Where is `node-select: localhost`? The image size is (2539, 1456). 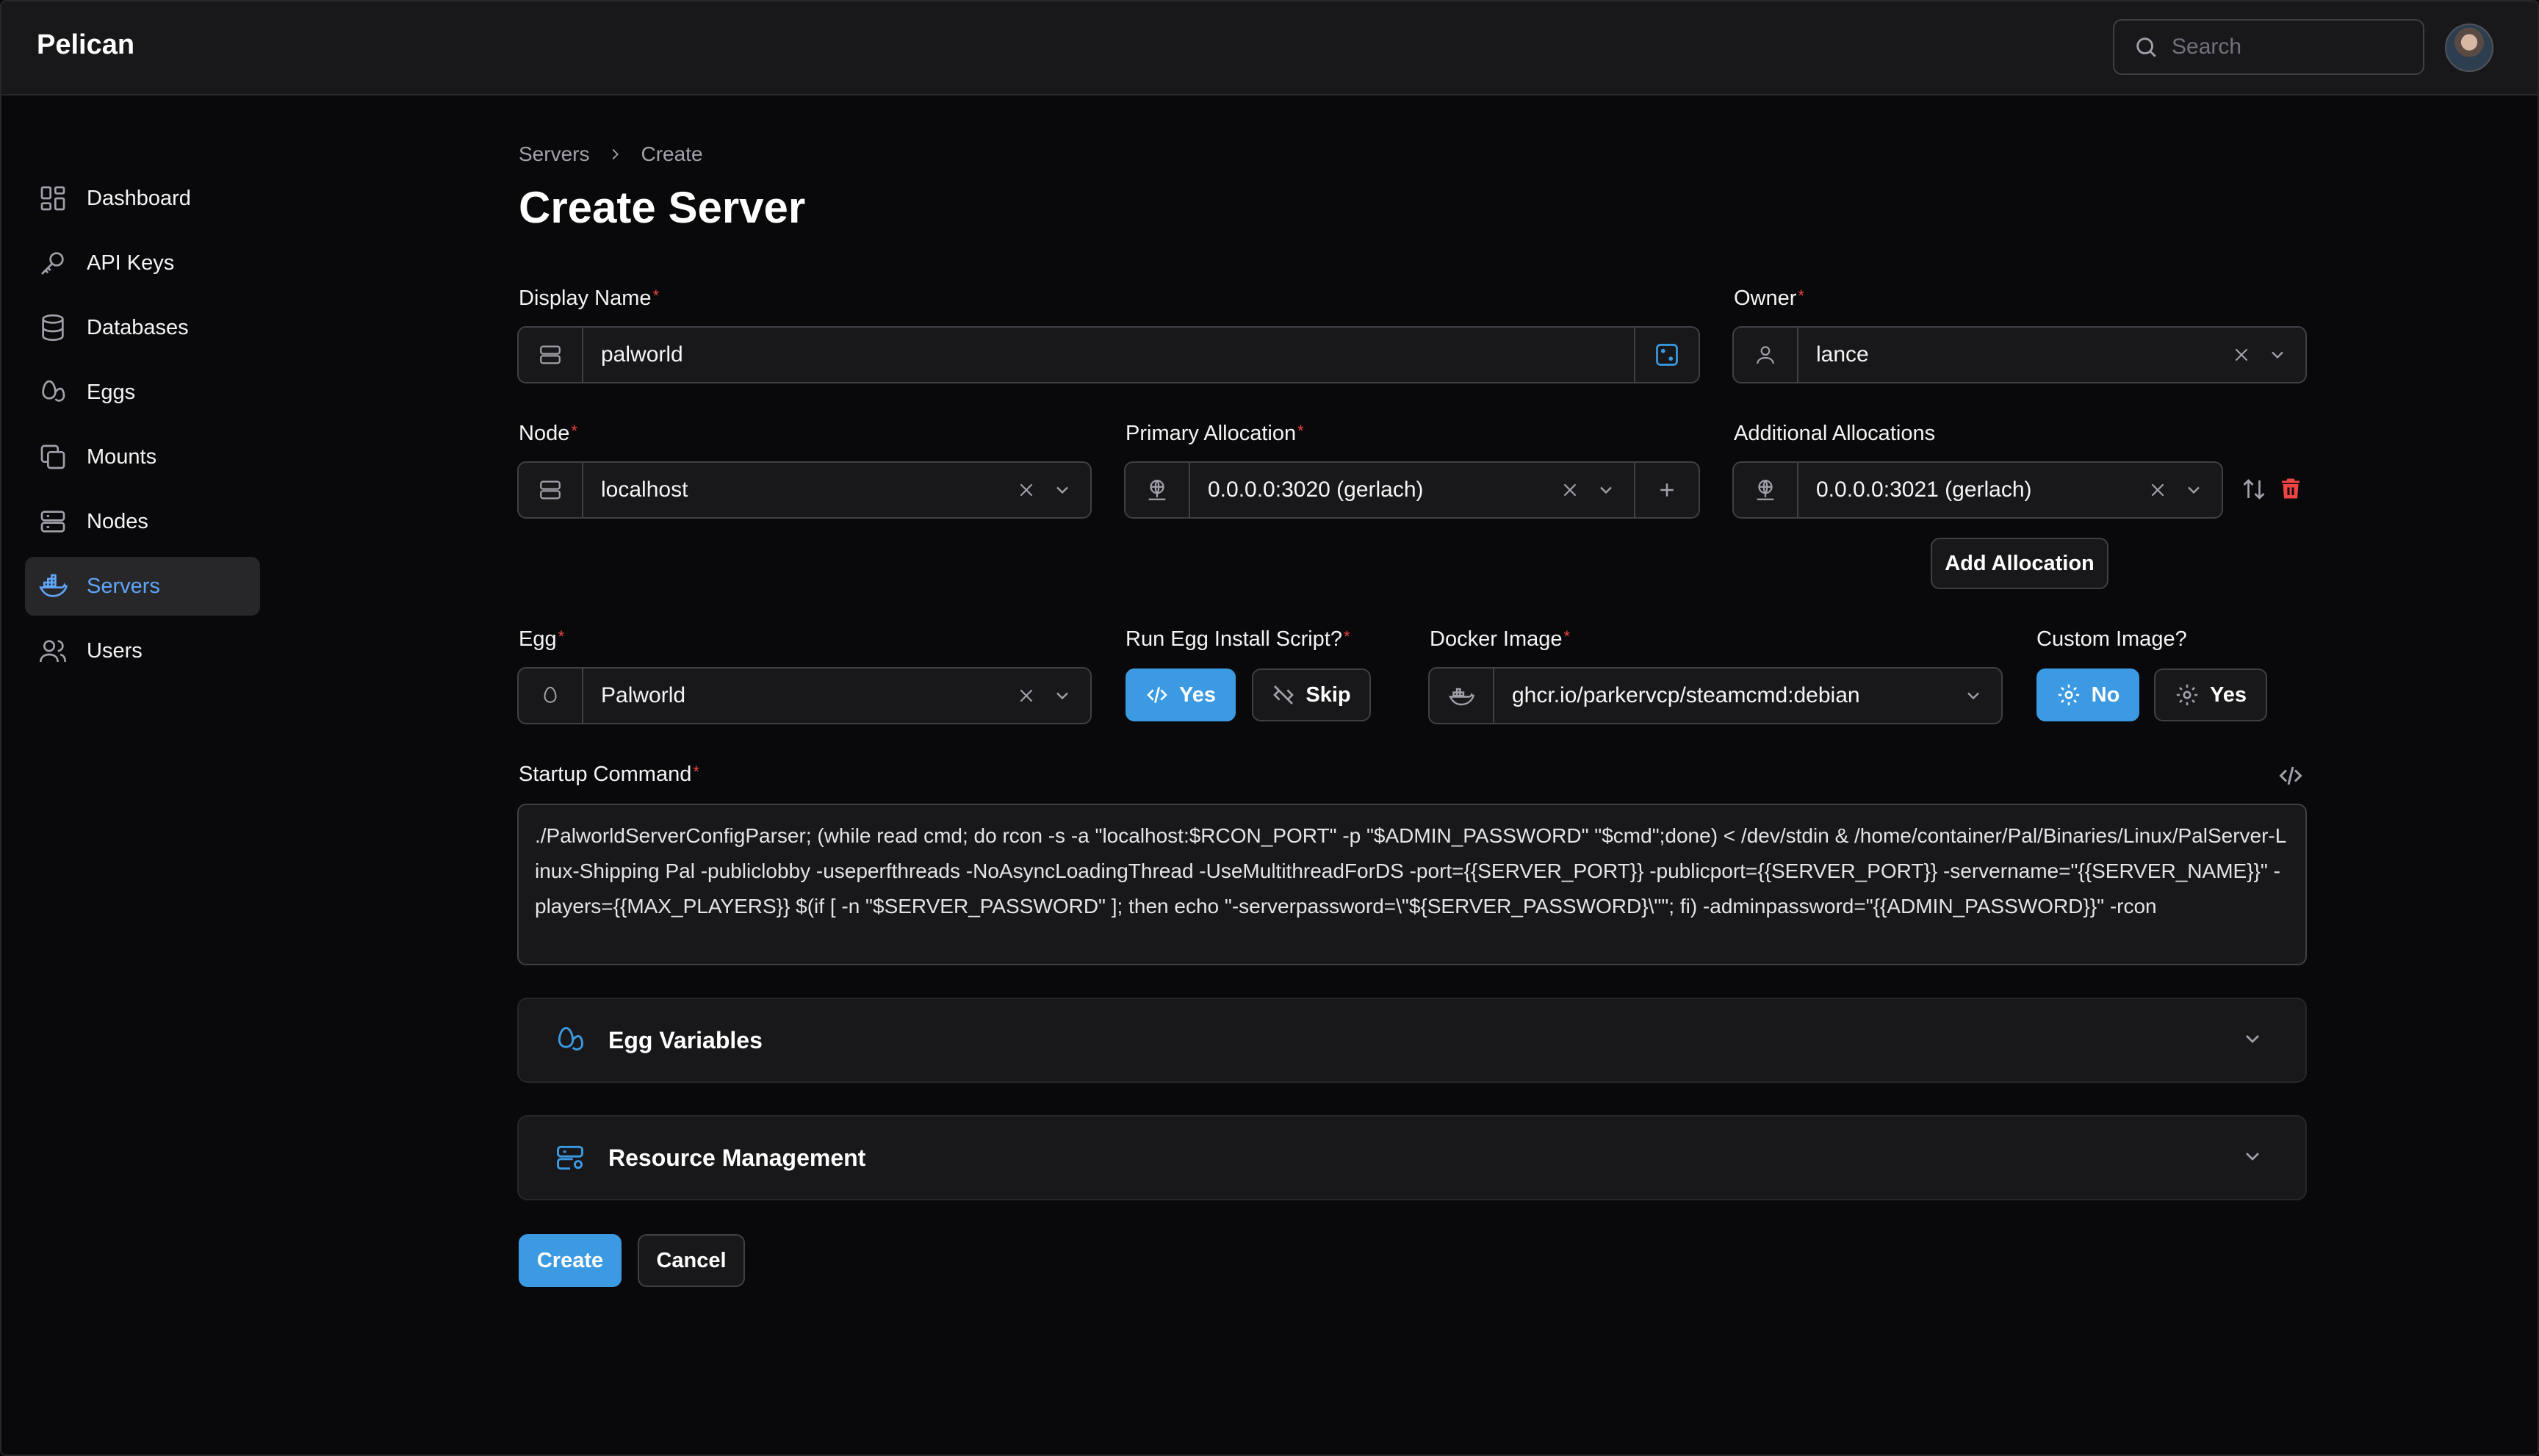
node-select: localhost is located at coordinates (804, 490).